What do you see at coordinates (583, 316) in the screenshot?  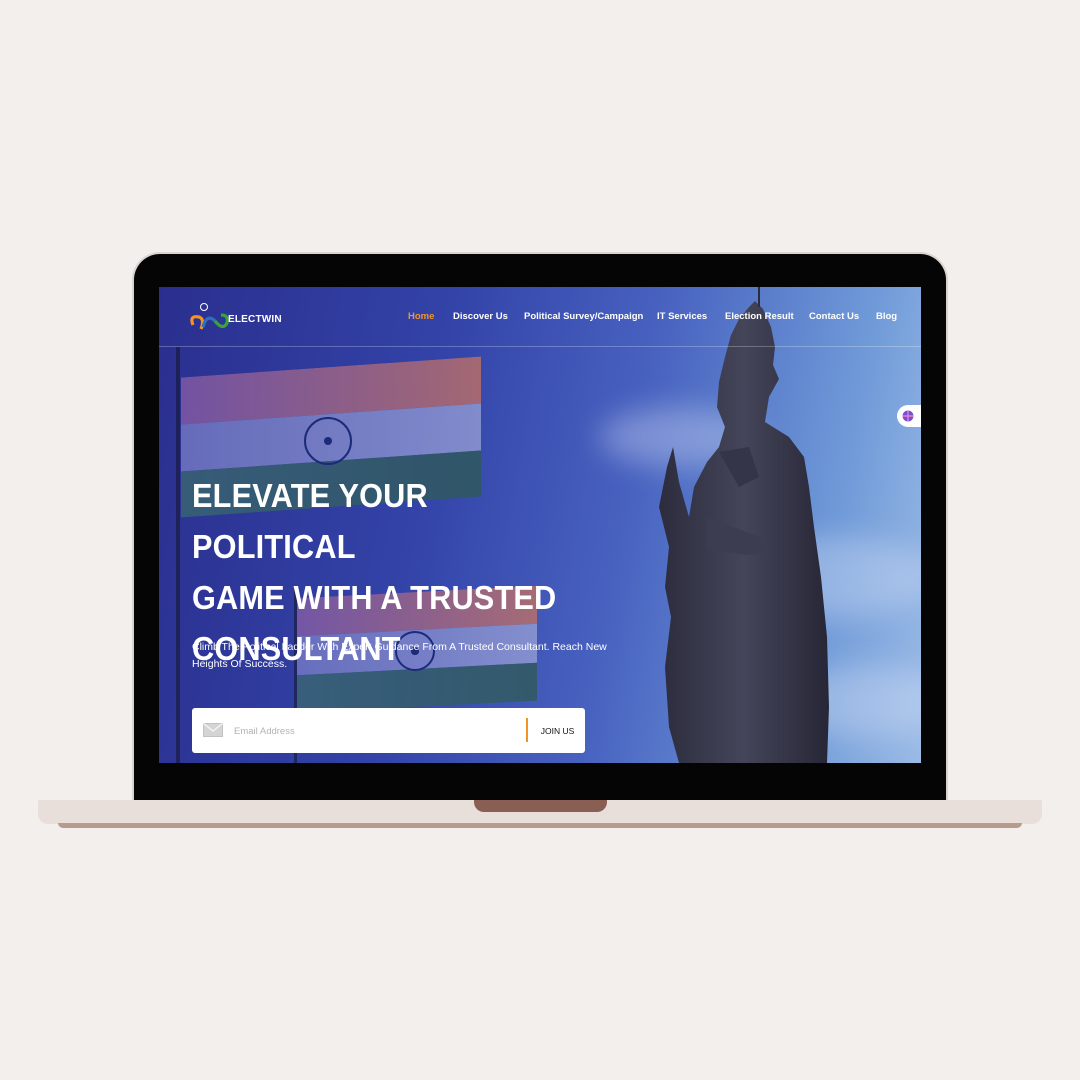 I see `nav-political-survey: Political Survey/Campaign` at bounding box center [583, 316].